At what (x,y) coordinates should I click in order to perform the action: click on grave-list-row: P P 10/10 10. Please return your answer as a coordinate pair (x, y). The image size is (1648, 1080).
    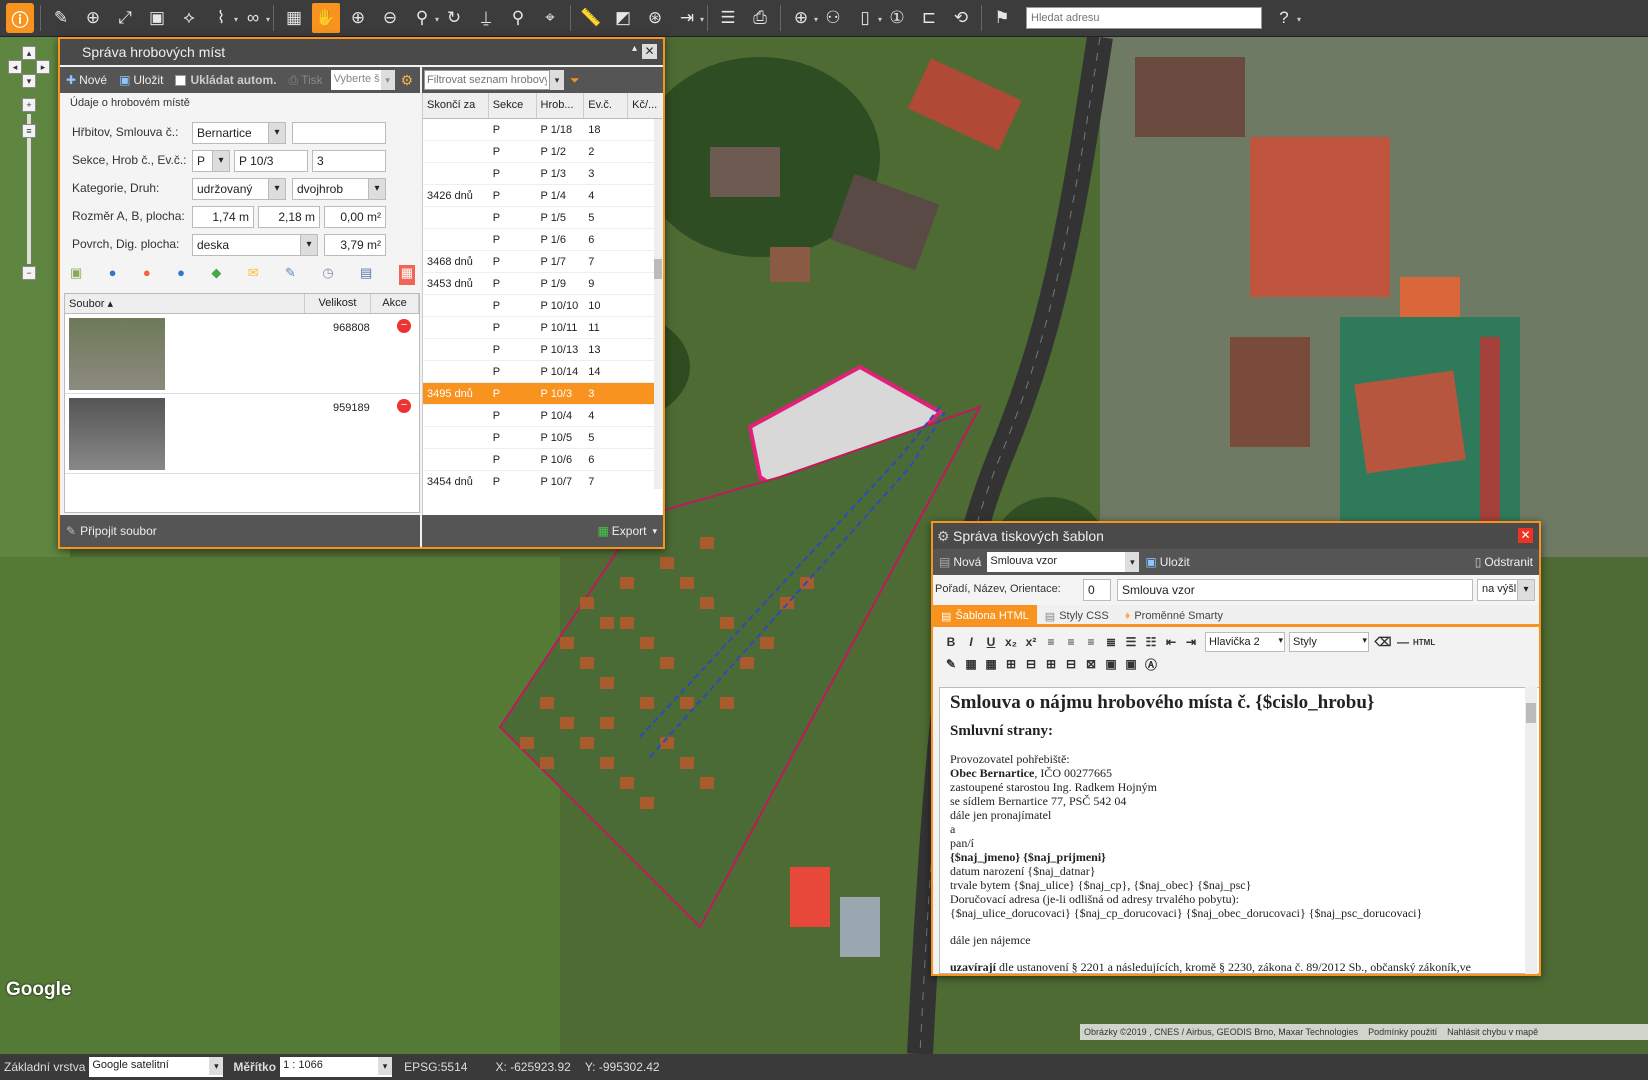
    Looking at the image, I should click on (542, 306).